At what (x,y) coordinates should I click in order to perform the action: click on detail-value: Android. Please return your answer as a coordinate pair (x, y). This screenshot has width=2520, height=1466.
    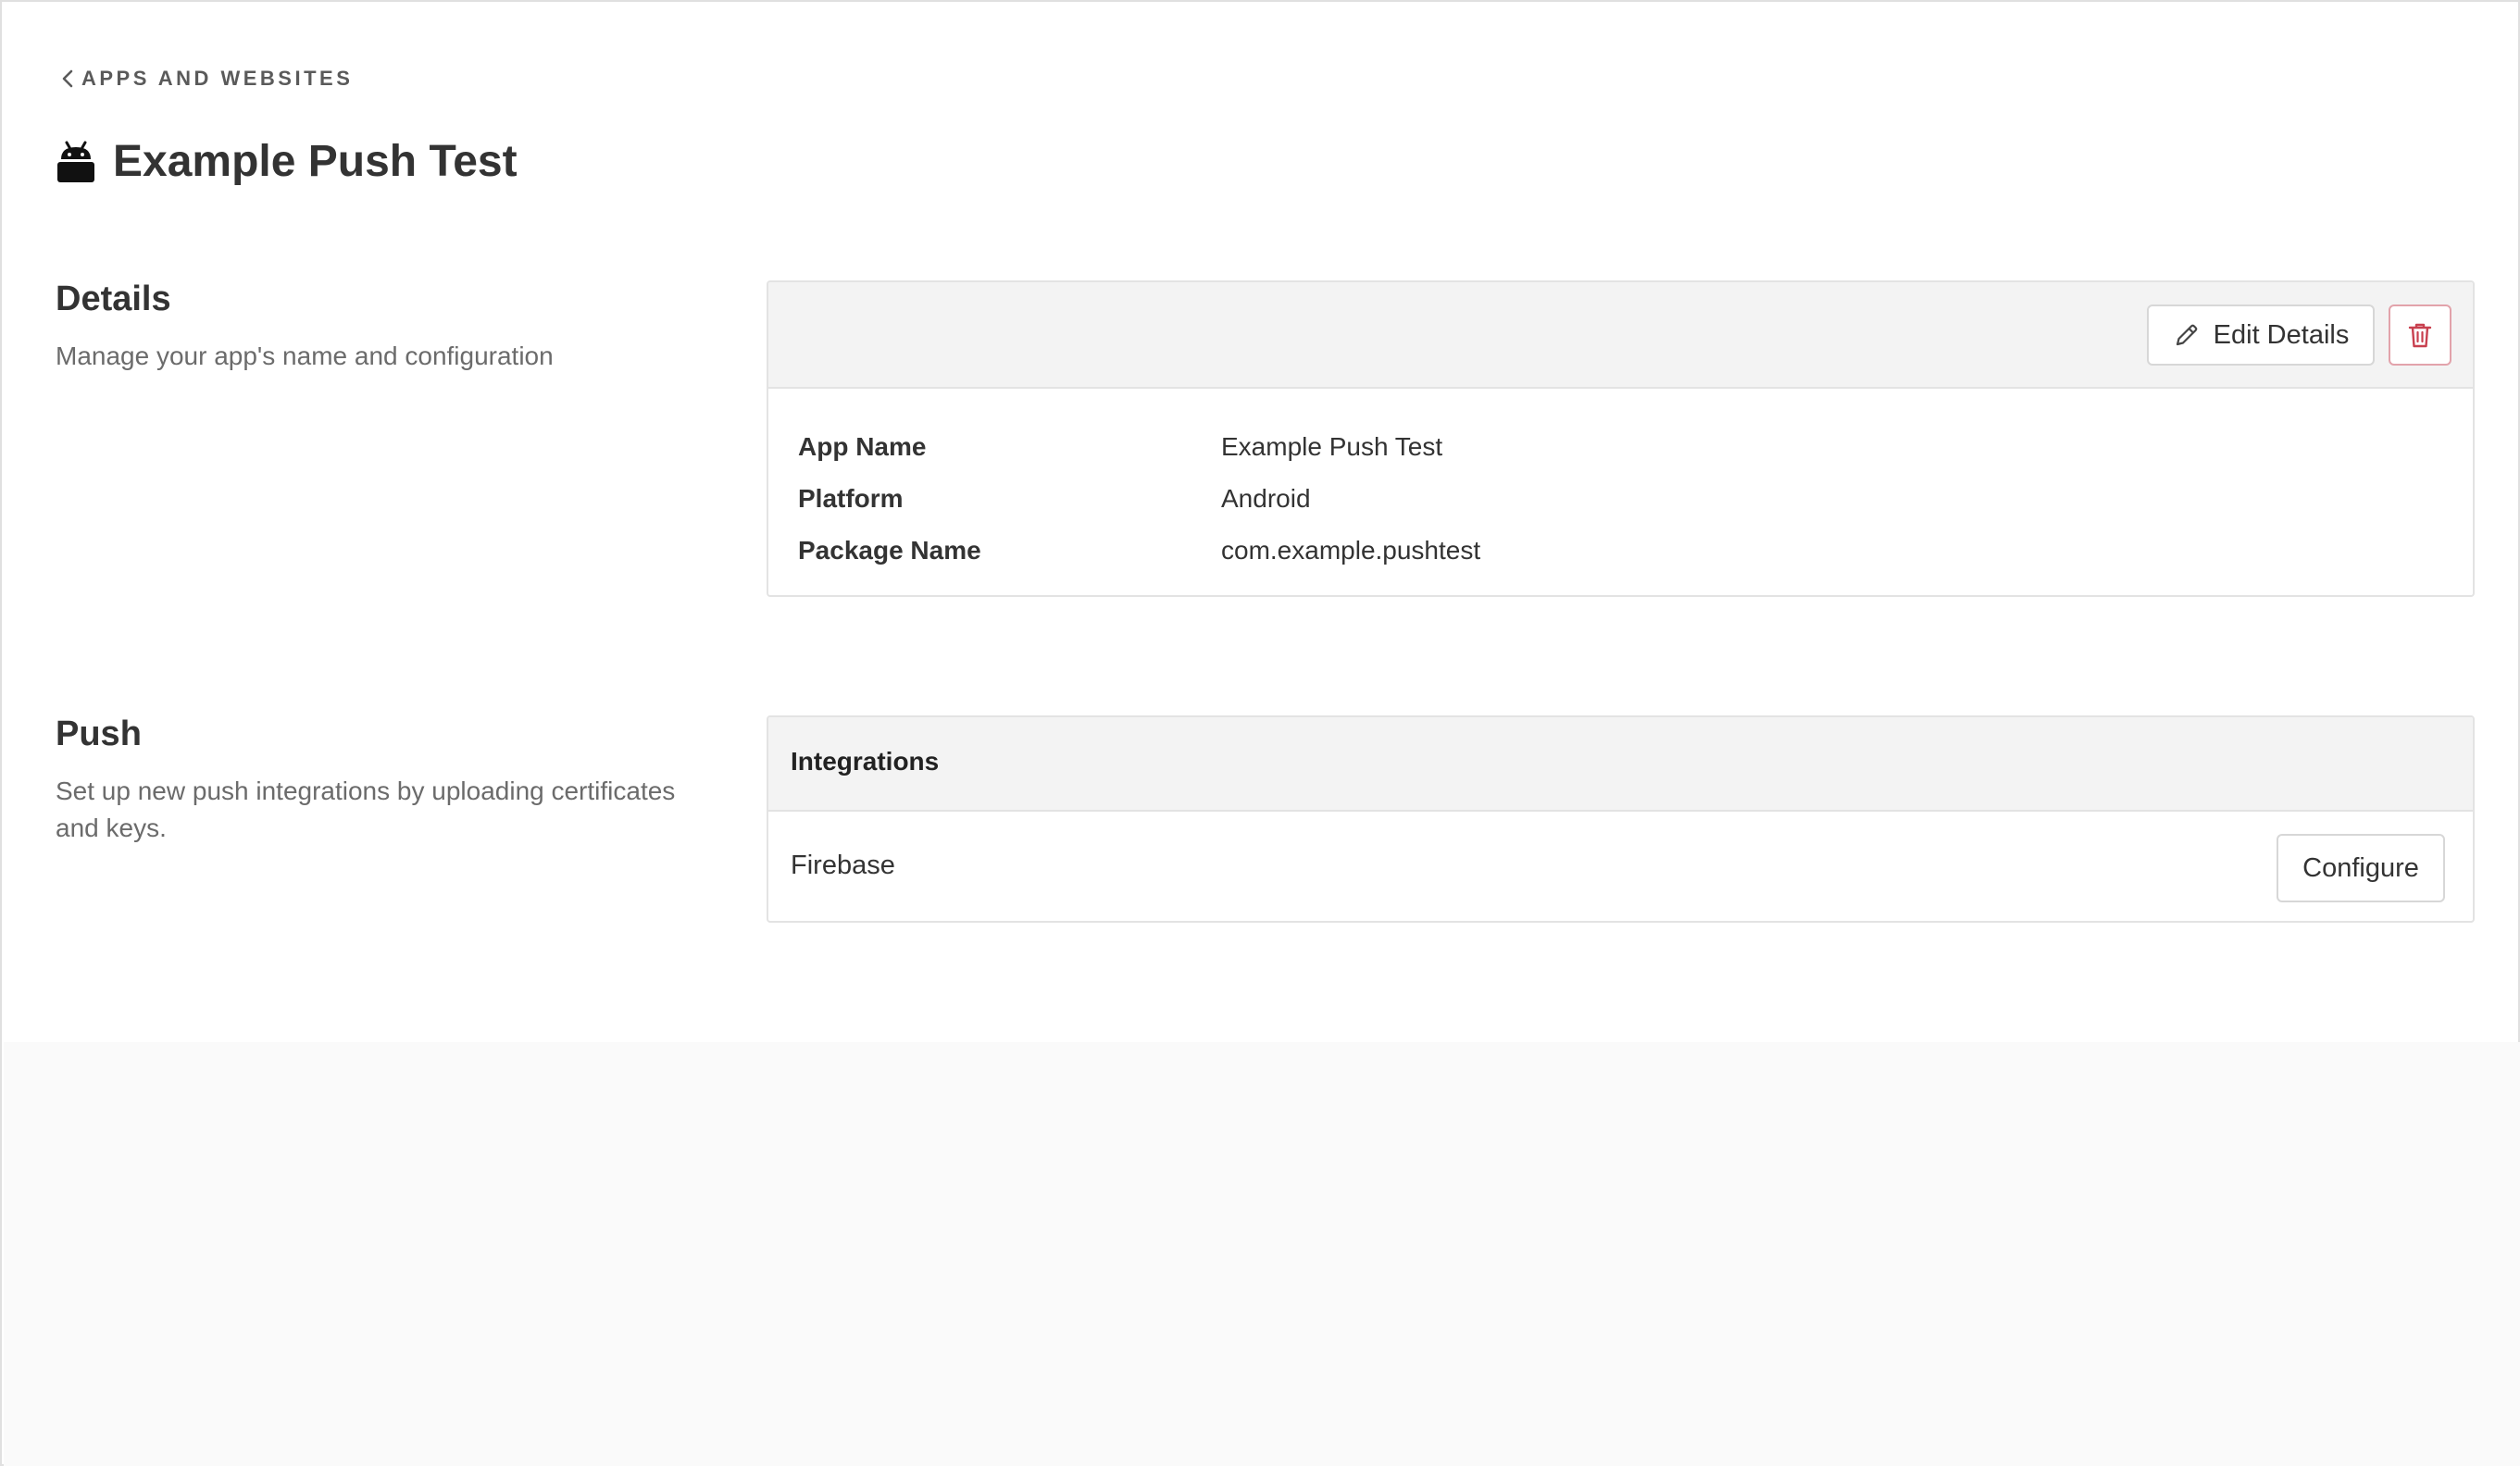
    Looking at the image, I should click on (1266, 498).